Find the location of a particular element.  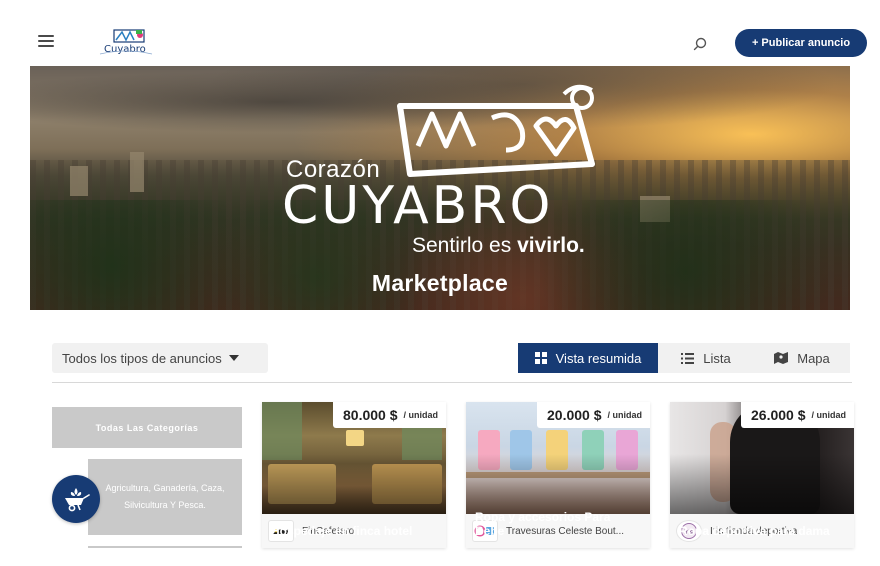

search-icon is located at coordinates (700, 44).